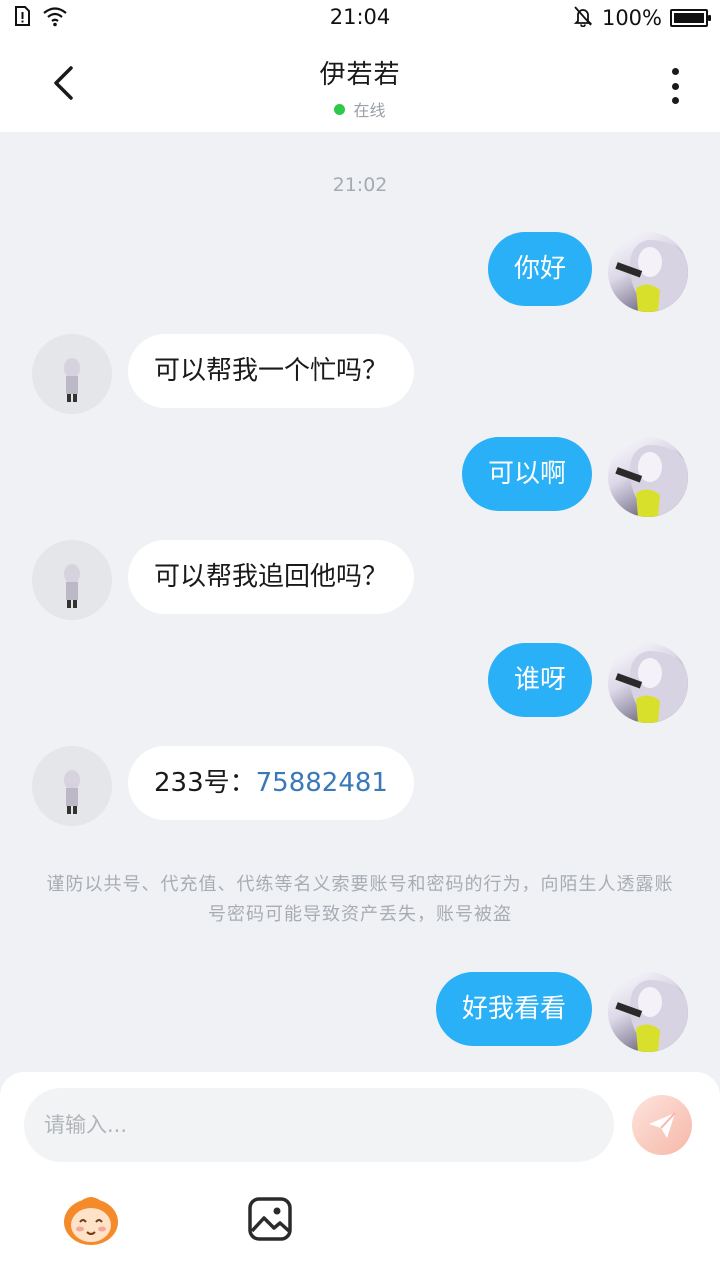 This screenshot has height=1280, width=720. What do you see at coordinates (340, 109) in the screenshot?
I see `online-dot-icon` at bounding box center [340, 109].